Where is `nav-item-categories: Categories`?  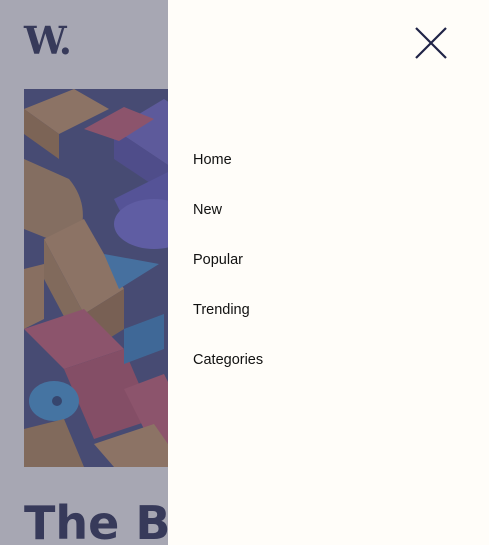
nav-item-categories: Categories is located at coordinates (228, 375).